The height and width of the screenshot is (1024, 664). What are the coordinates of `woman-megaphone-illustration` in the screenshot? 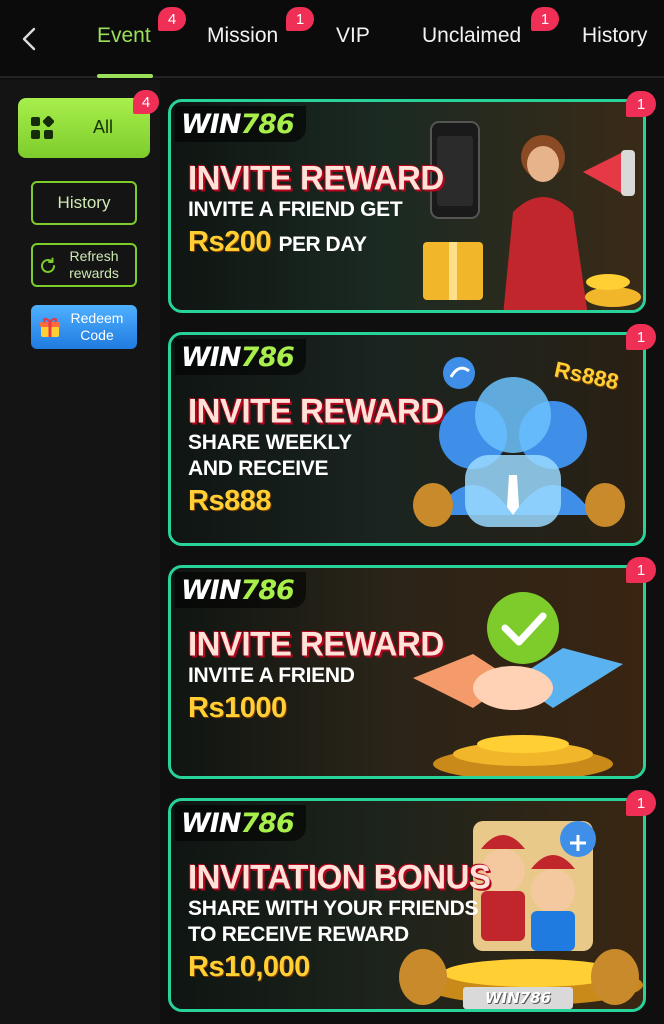 It's located at (532, 215).